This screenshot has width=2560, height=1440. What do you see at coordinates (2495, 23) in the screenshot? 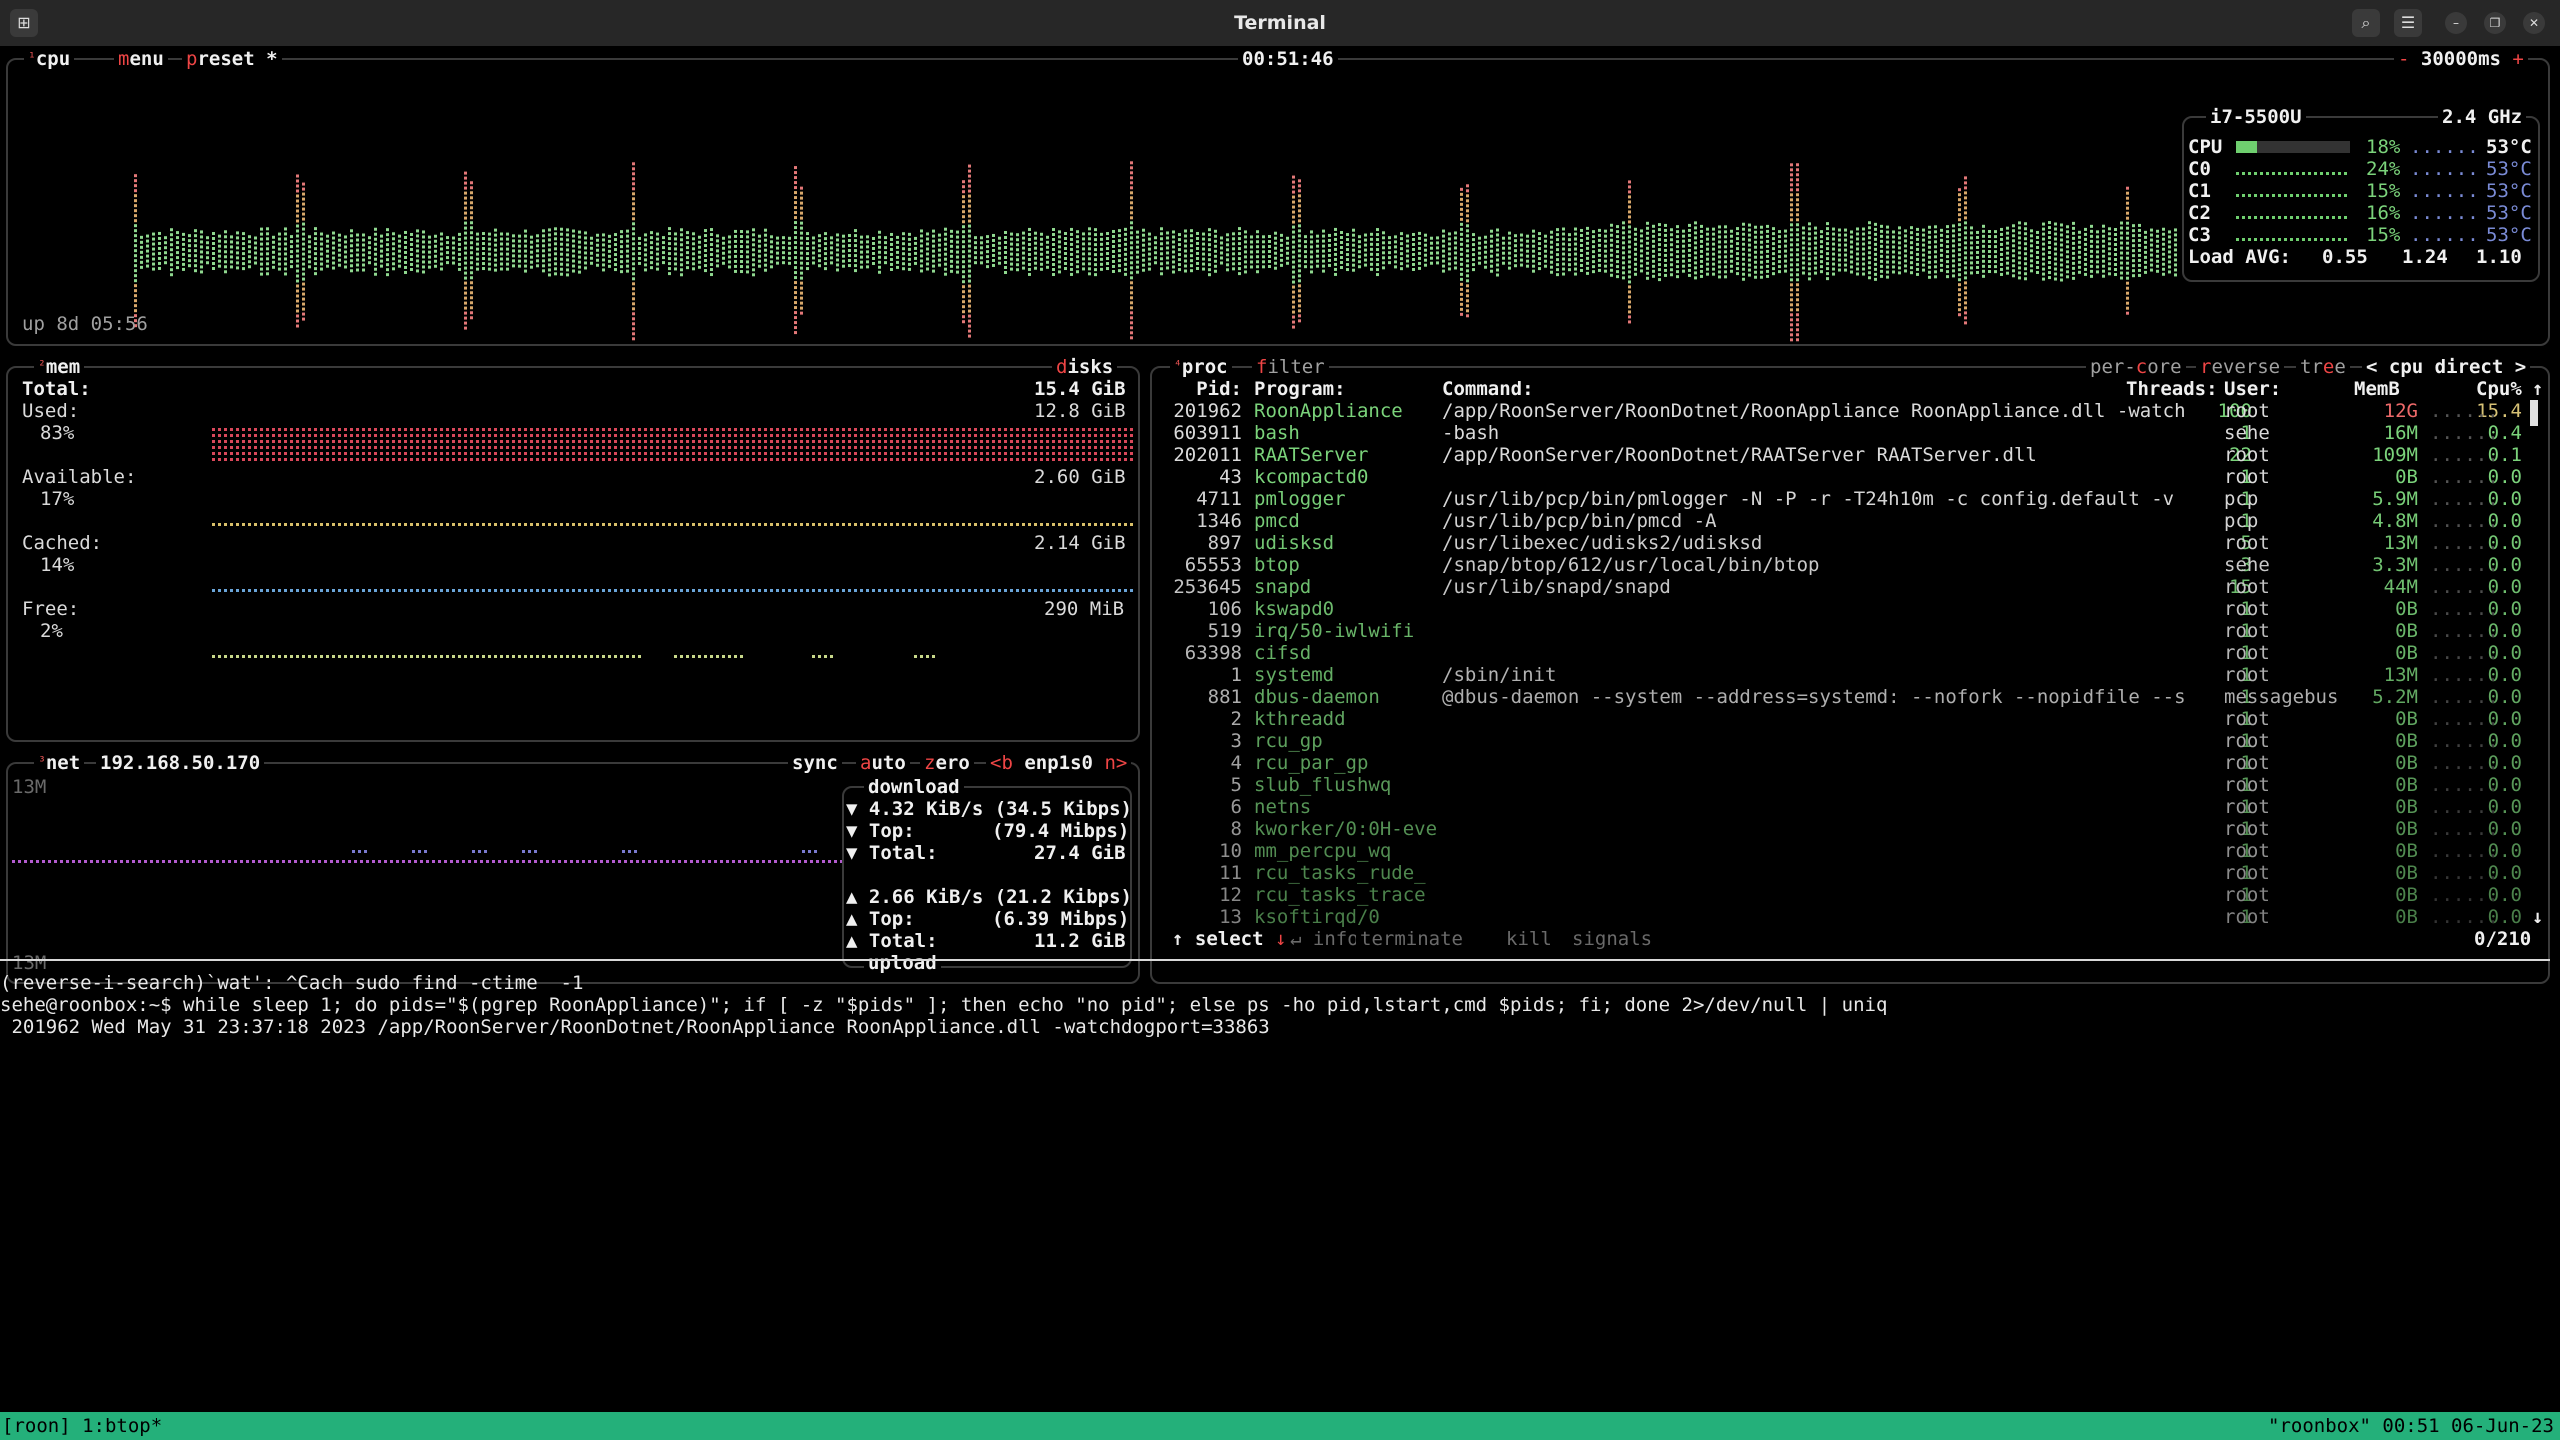
I see `maximize-button: ❐` at bounding box center [2495, 23].